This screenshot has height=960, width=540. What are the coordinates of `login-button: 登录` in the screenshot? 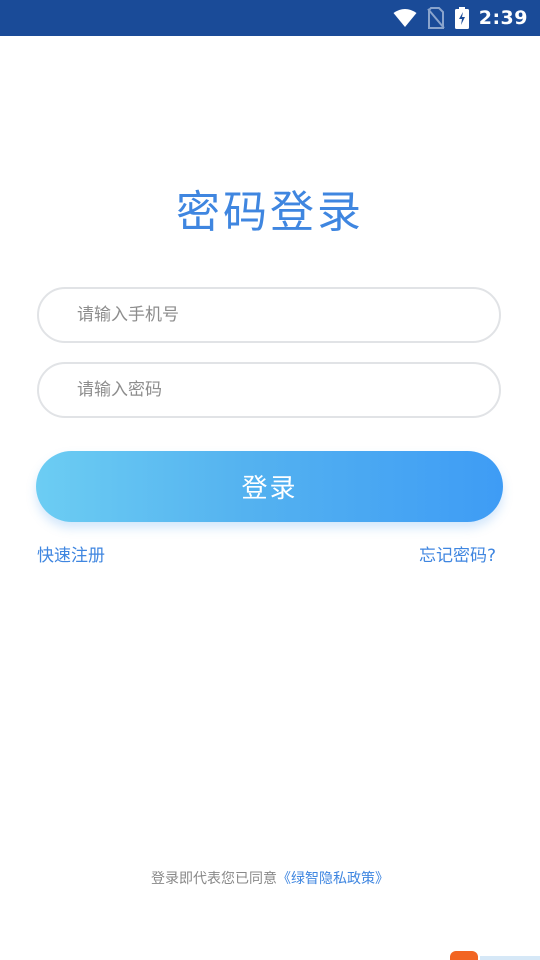 It's located at (269, 486).